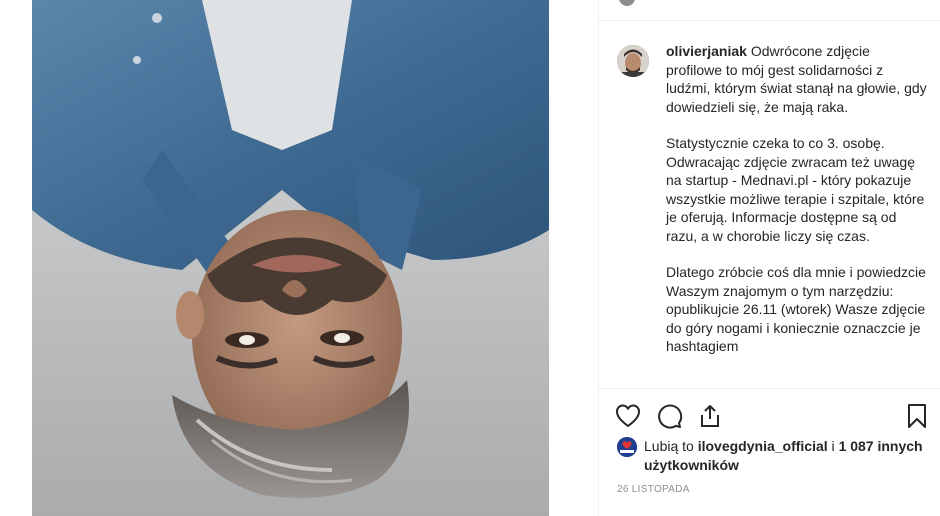 This screenshot has height=516, width=940. What do you see at coordinates (833, 446) in the screenshot?
I see `likes-connector: i` at bounding box center [833, 446].